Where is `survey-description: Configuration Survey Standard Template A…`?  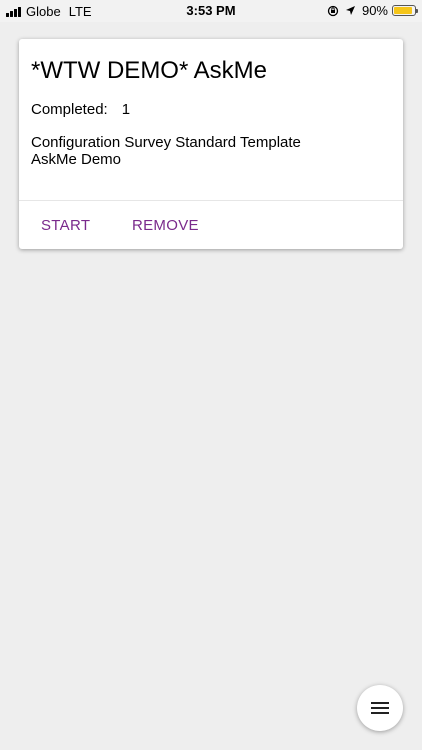
survey-description: Configuration Survey Standard Template A… is located at coordinates (166, 151).